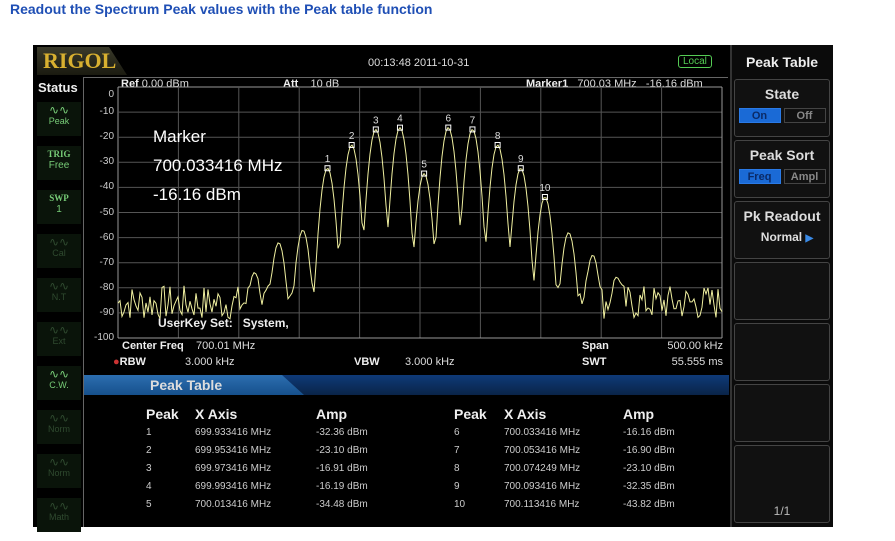 This screenshot has height=541, width=895. Describe the element at coordinates (542, 486) in the screenshot. I see `peak-frequency: 700.093416 MHz` at that location.